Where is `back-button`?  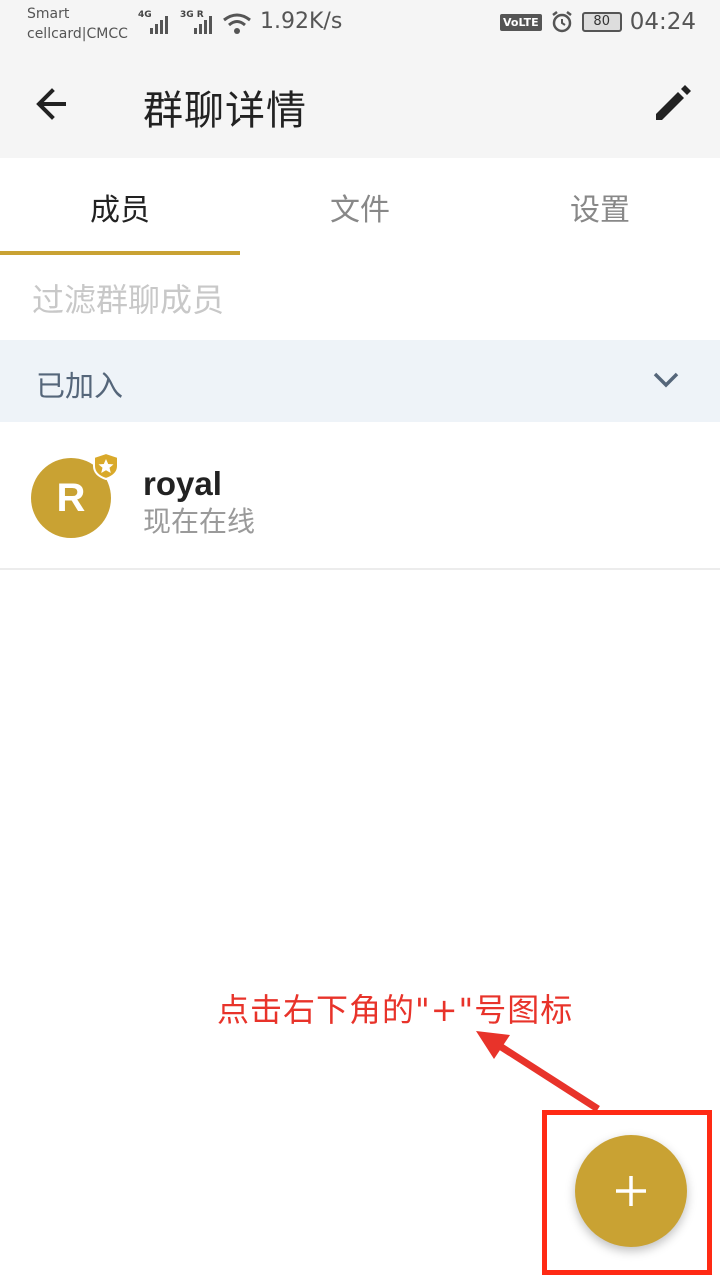
back-button is located at coordinates (56, 104).